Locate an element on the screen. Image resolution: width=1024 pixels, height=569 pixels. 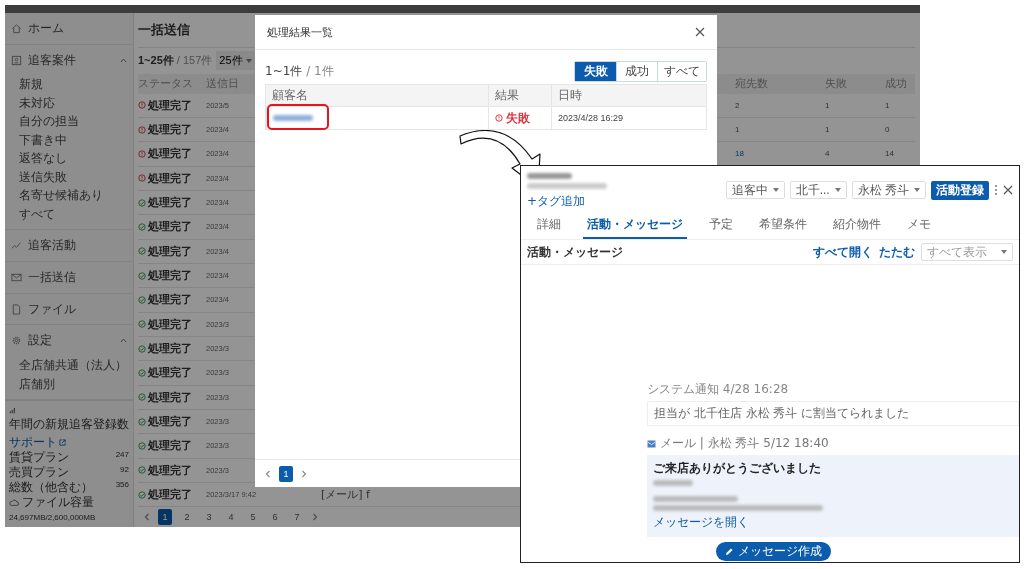
tab: メモ is located at coordinates (919, 226).